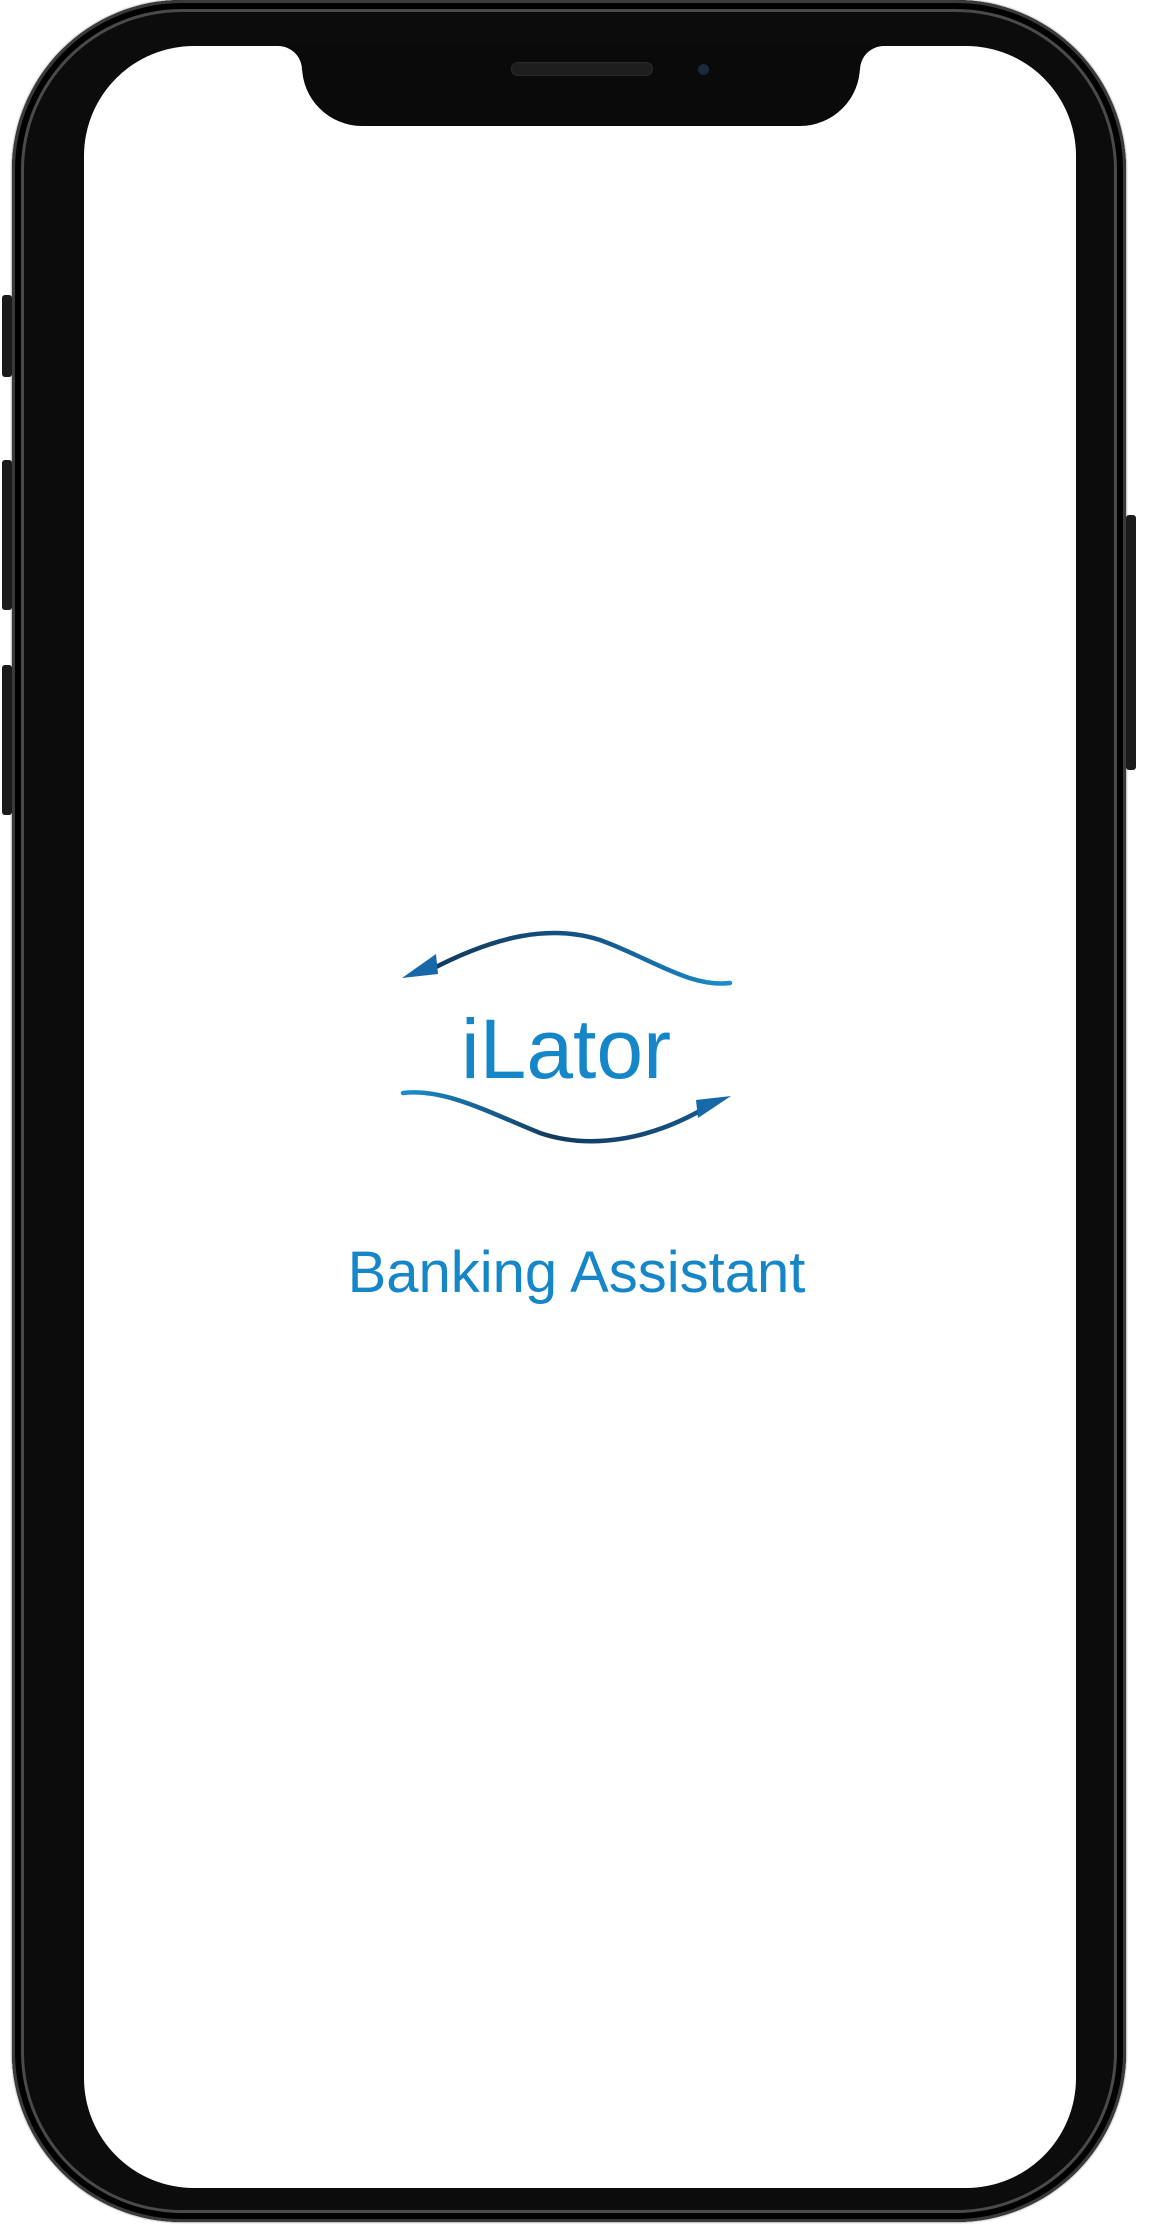  What do you see at coordinates (576, 1272) in the screenshot?
I see `app-tagline: Banking Assistant` at bounding box center [576, 1272].